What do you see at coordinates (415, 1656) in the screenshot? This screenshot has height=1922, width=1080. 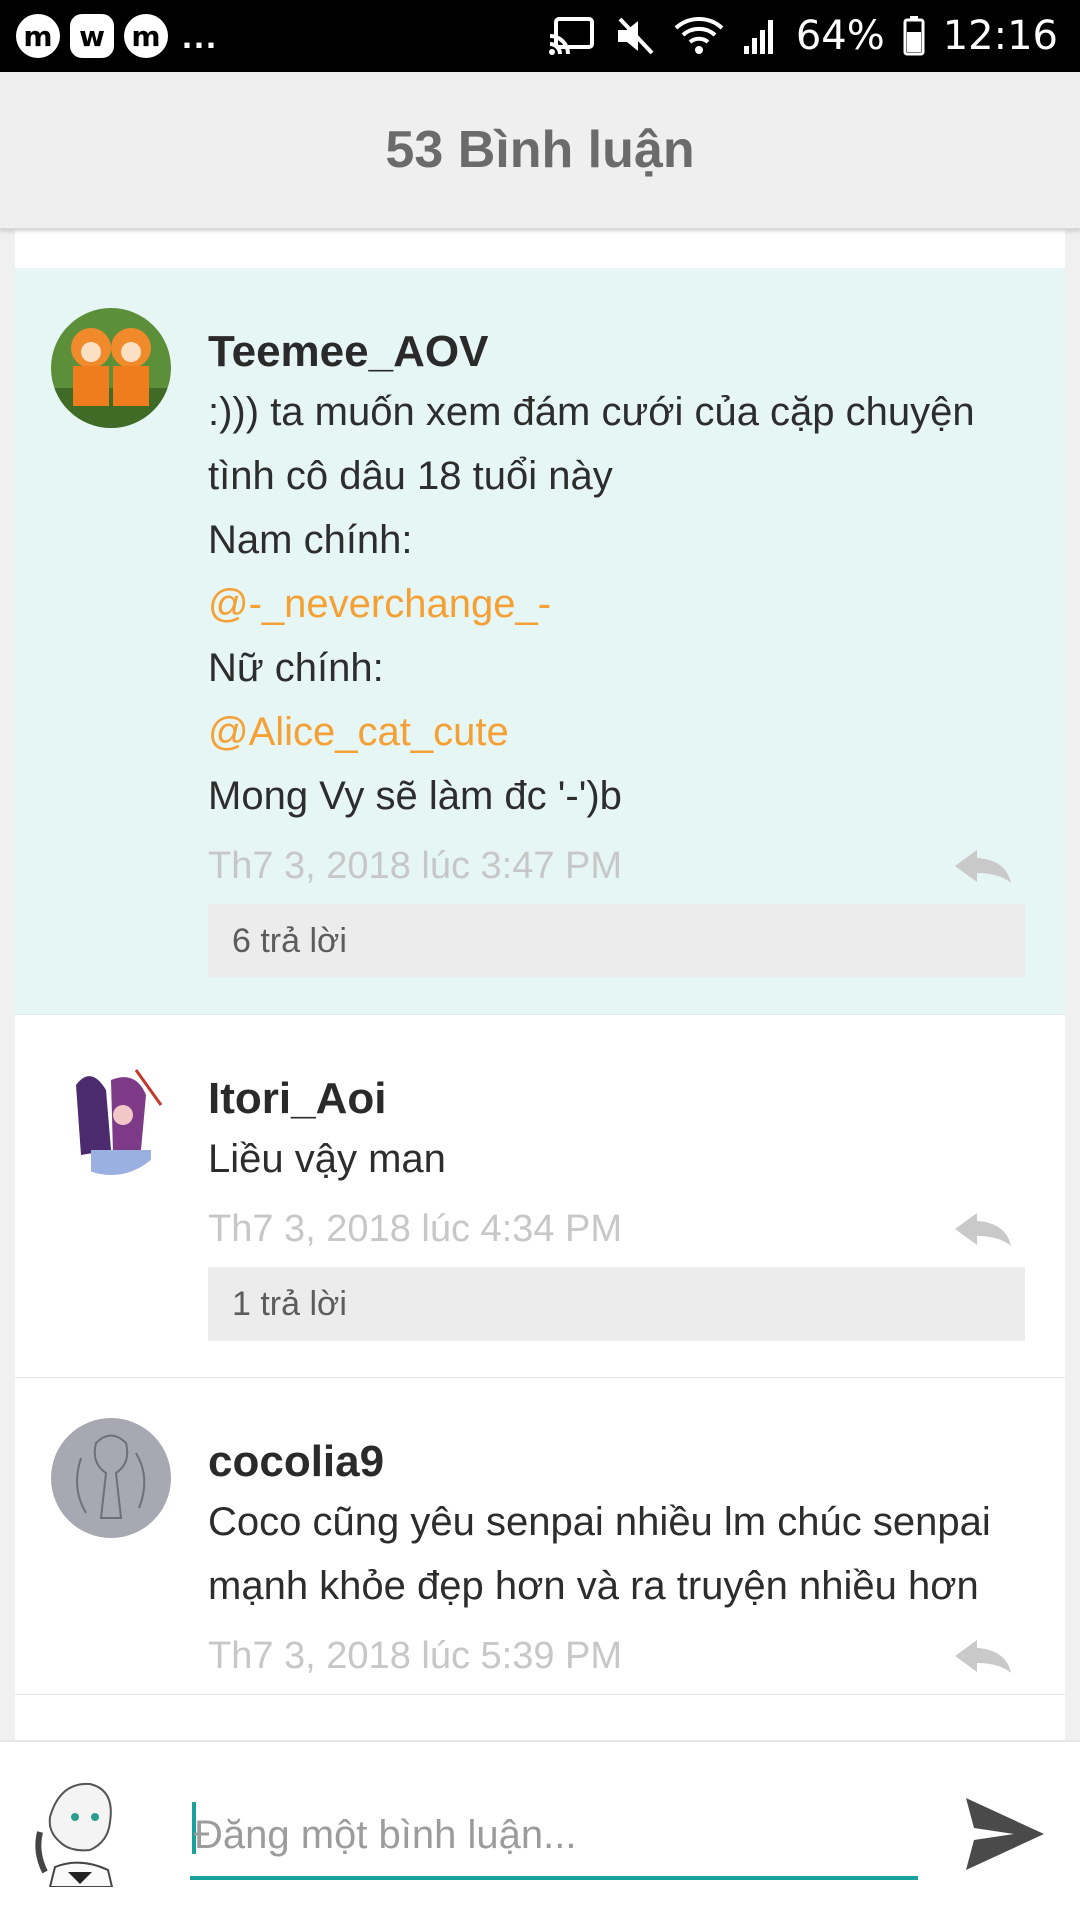 I see `comment-timestamp: Th7 3, 2018 lúc 5:39 PM` at bounding box center [415, 1656].